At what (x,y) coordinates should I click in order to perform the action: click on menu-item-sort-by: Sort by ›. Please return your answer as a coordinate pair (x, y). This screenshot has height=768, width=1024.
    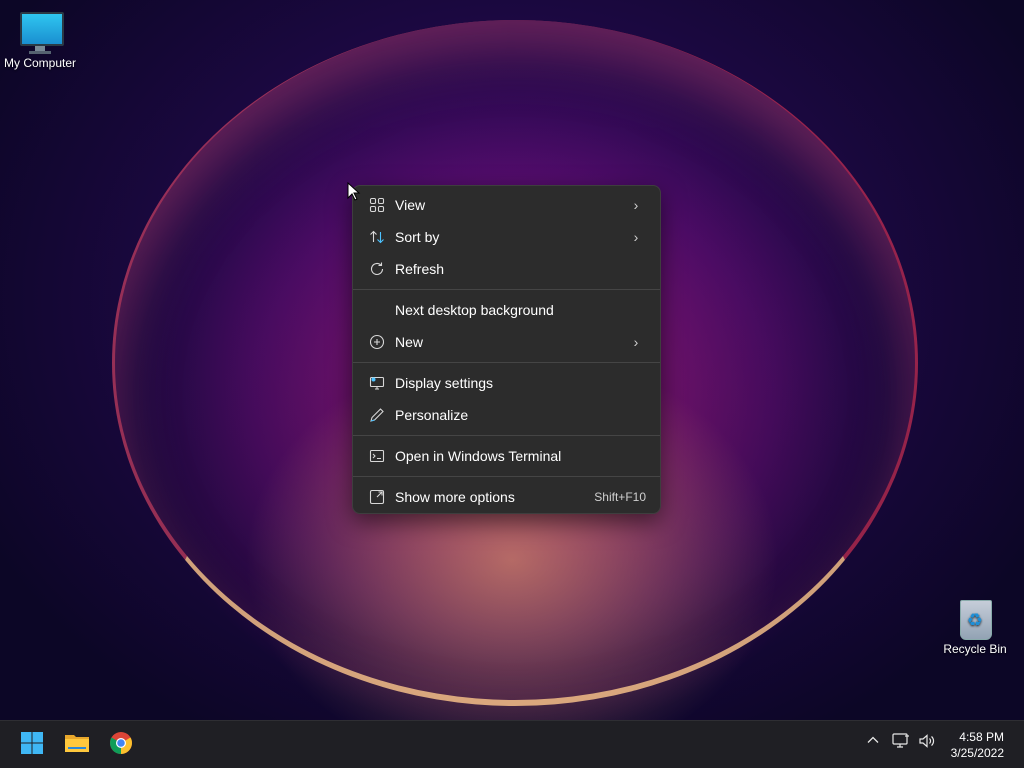
    Looking at the image, I should click on (506, 237).